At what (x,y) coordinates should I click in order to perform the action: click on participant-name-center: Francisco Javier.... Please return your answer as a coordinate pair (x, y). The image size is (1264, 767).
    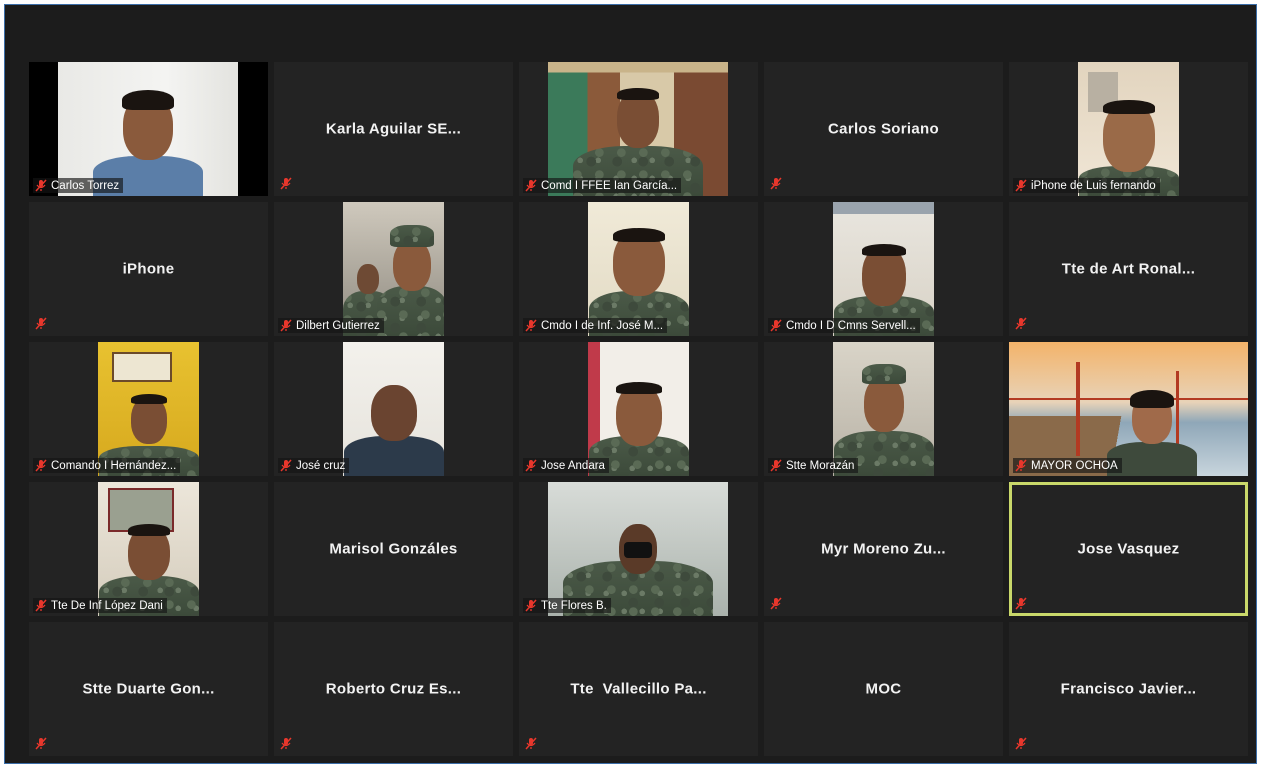
    Looking at the image, I should click on (1128, 689).